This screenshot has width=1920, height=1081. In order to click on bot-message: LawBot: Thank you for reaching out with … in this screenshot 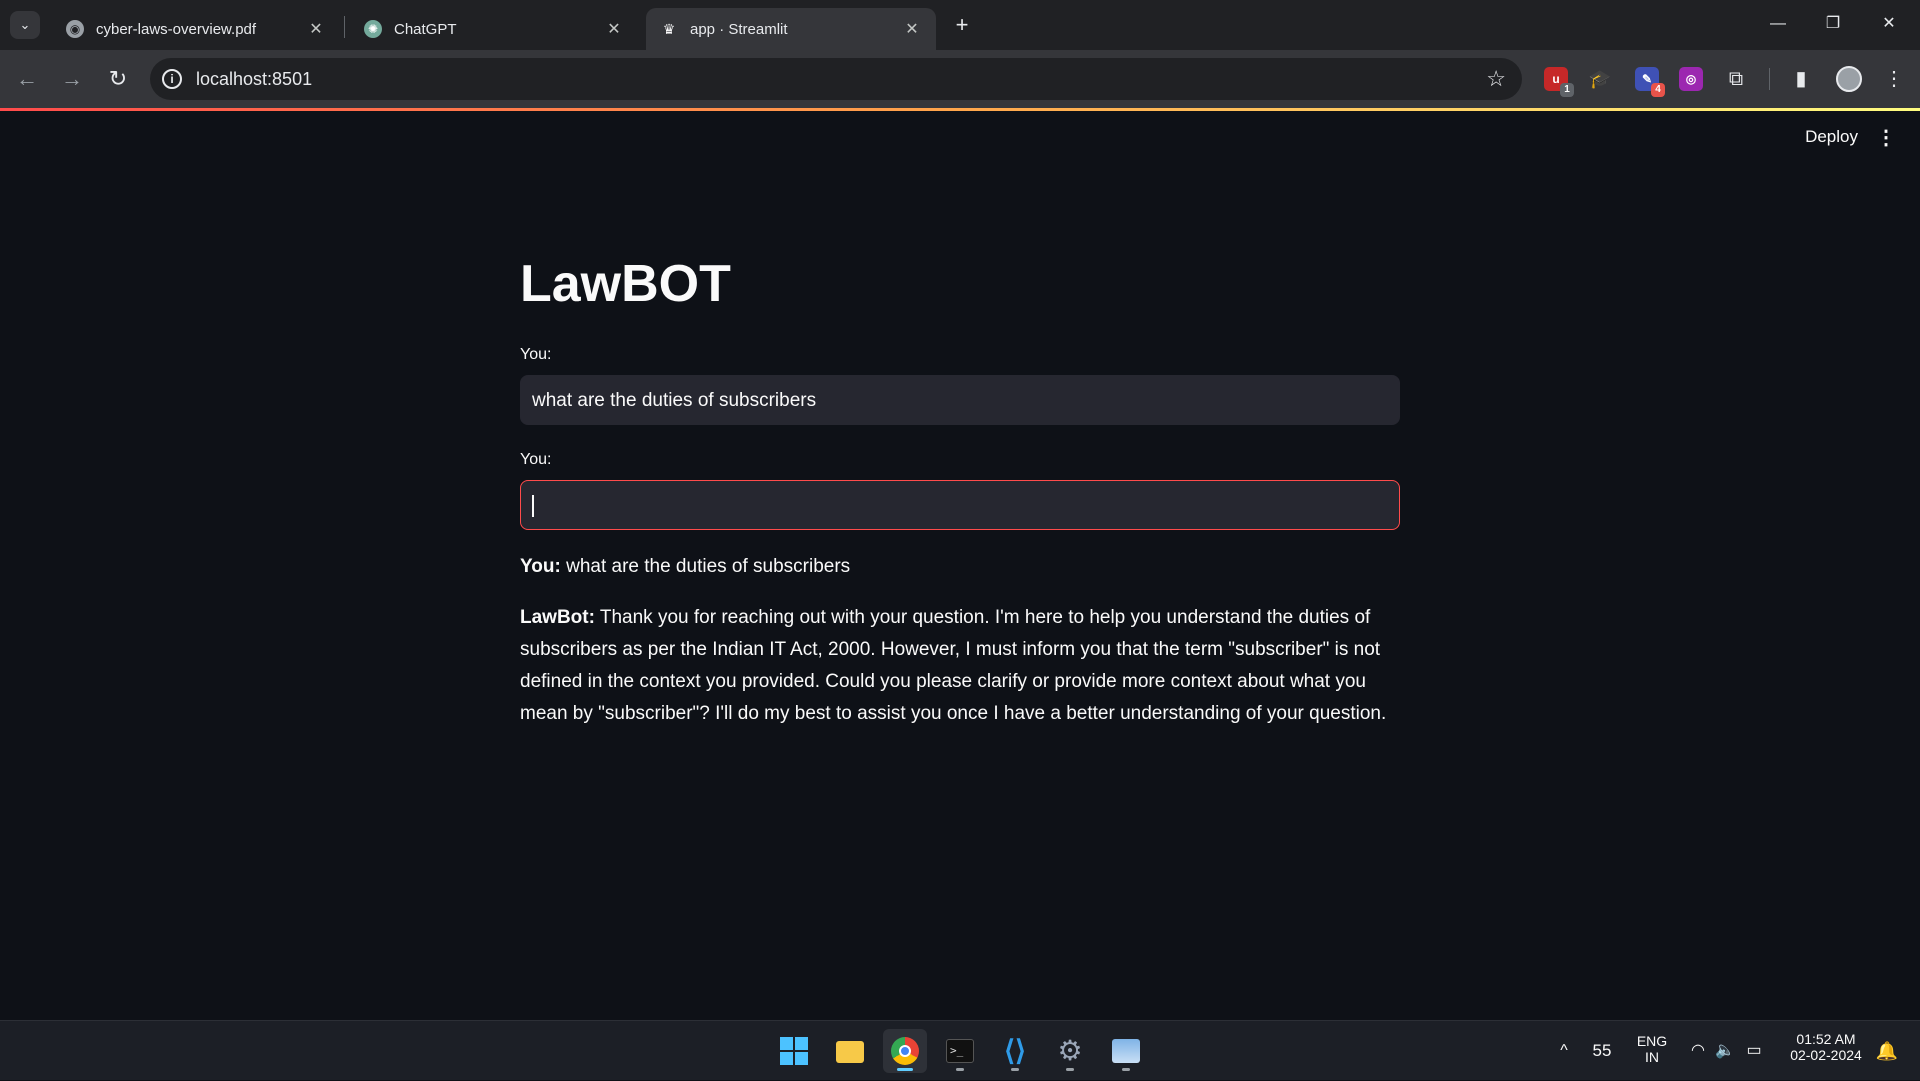, I will do `click(960, 666)`.